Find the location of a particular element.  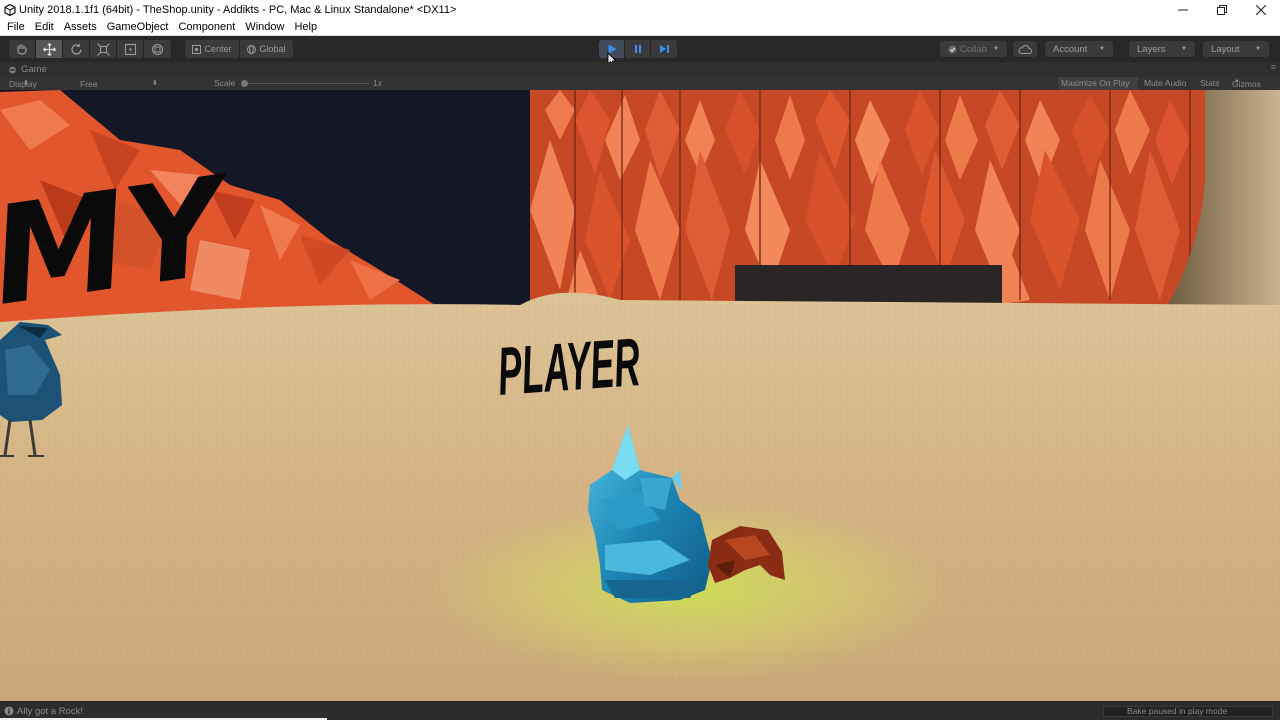

cloud-services-button is located at coordinates (1025, 49).